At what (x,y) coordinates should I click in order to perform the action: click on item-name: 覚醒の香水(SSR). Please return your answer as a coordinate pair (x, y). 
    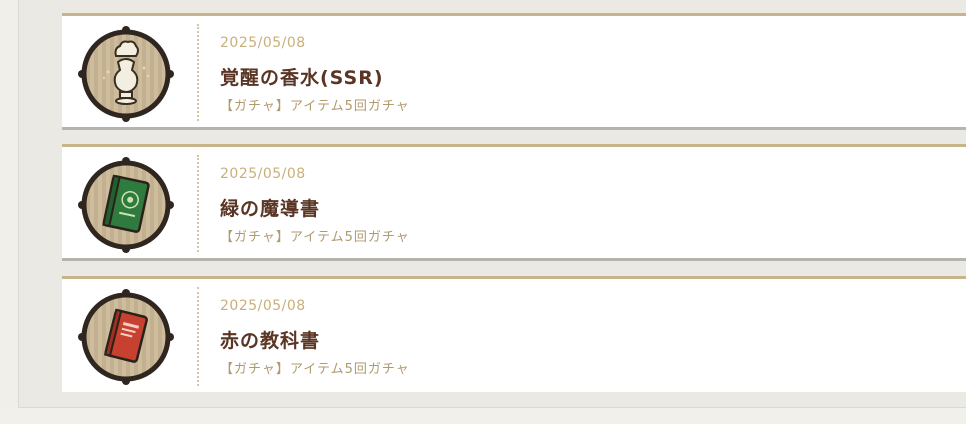
    Looking at the image, I should click on (302, 78).